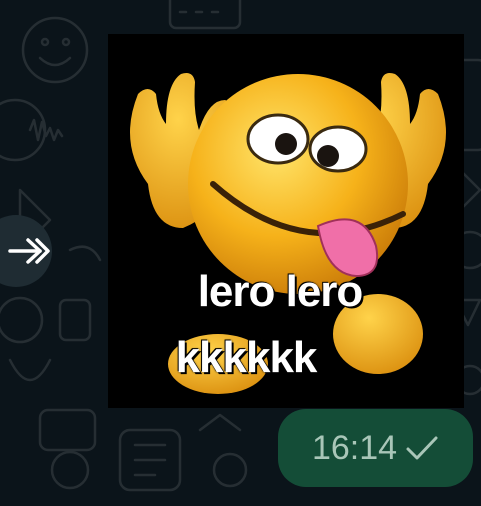 Image resolution: width=481 pixels, height=506 pixels. Describe the element at coordinates (354, 447) in the screenshot. I see `message-time: 16:14` at that location.